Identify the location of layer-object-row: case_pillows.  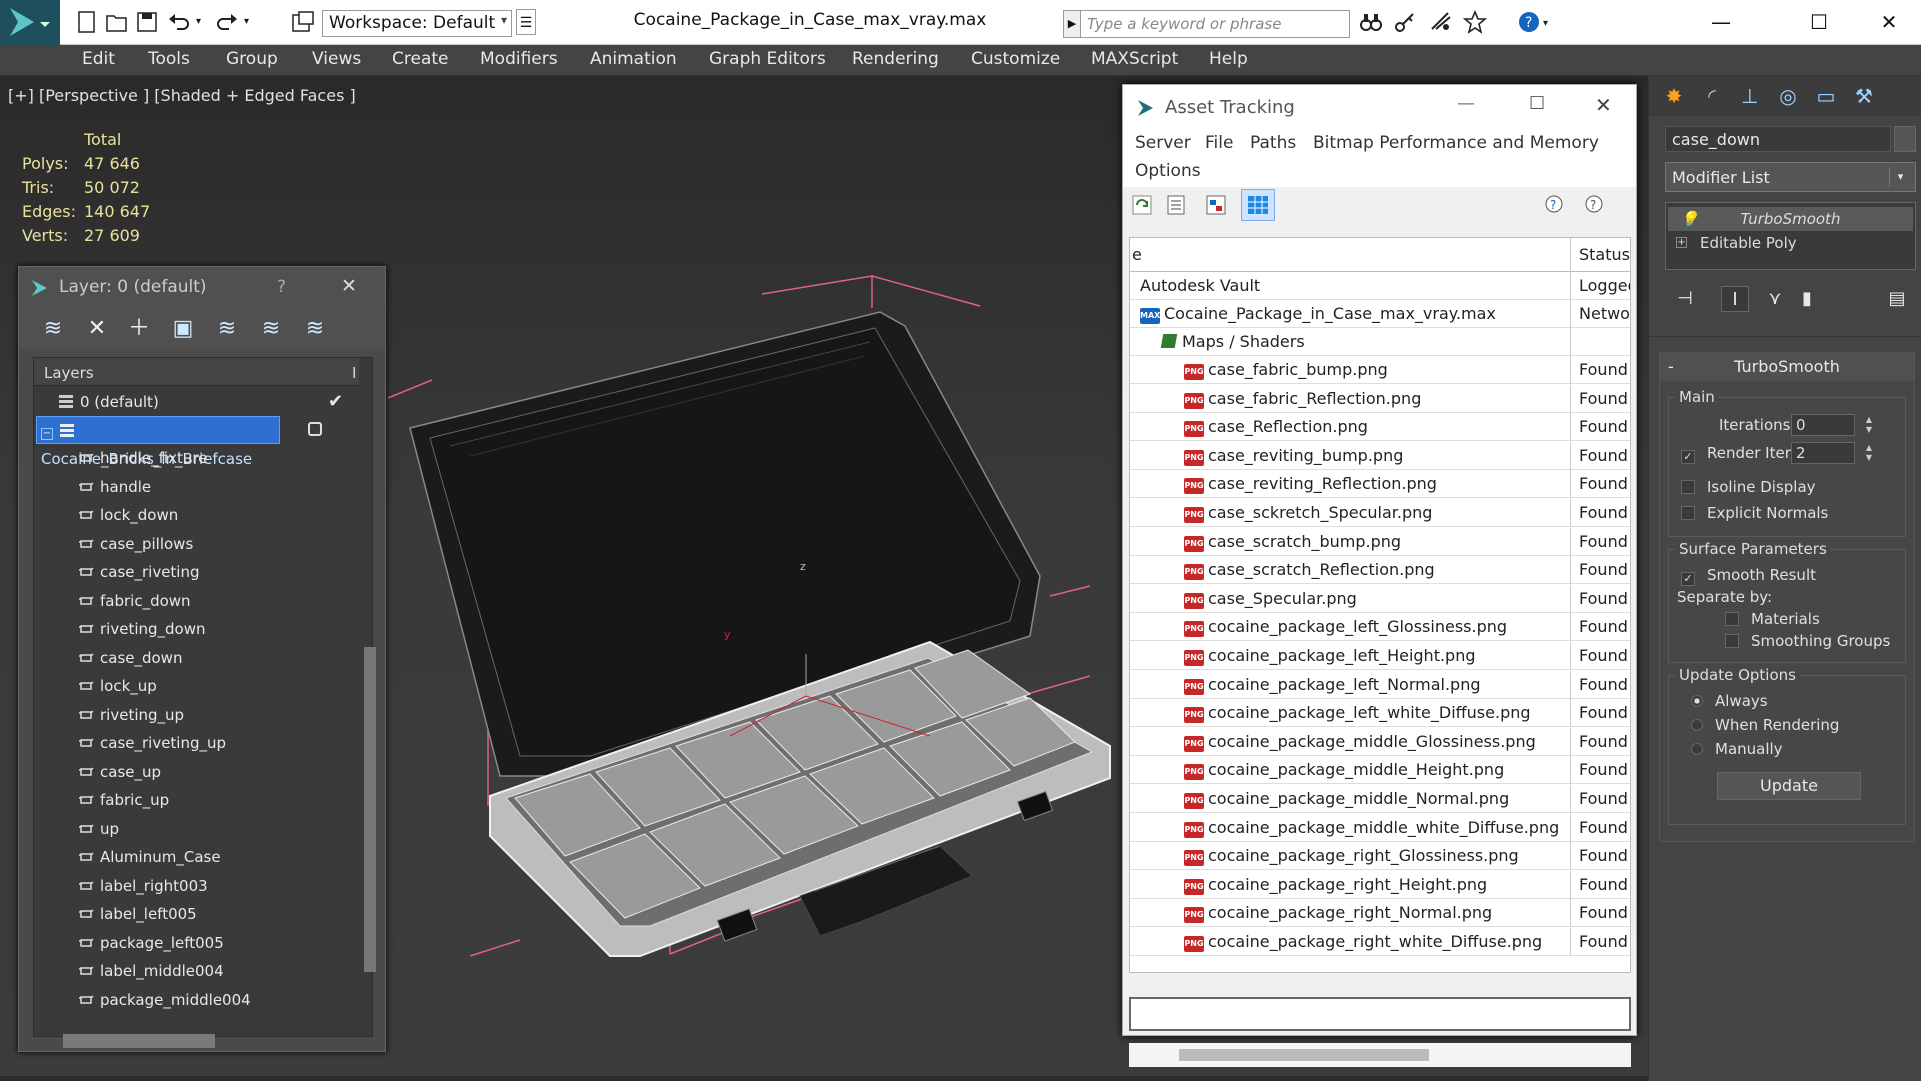
(198, 544).